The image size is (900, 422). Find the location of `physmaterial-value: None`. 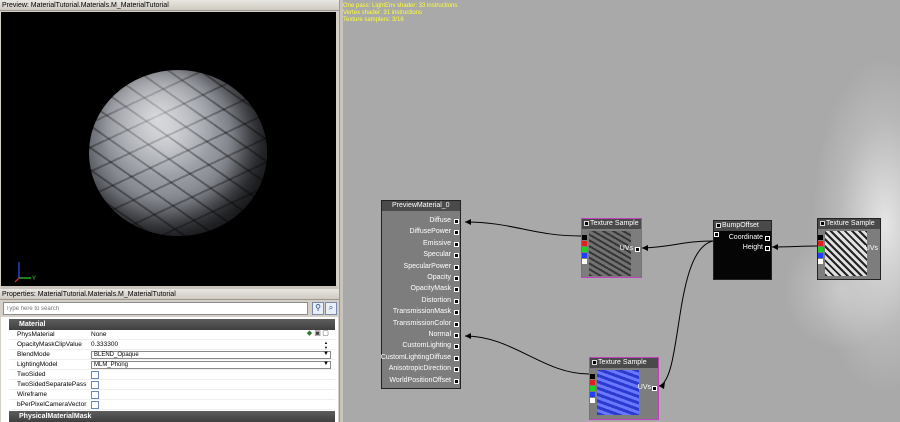

physmaterial-value: None is located at coordinates (99, 334).